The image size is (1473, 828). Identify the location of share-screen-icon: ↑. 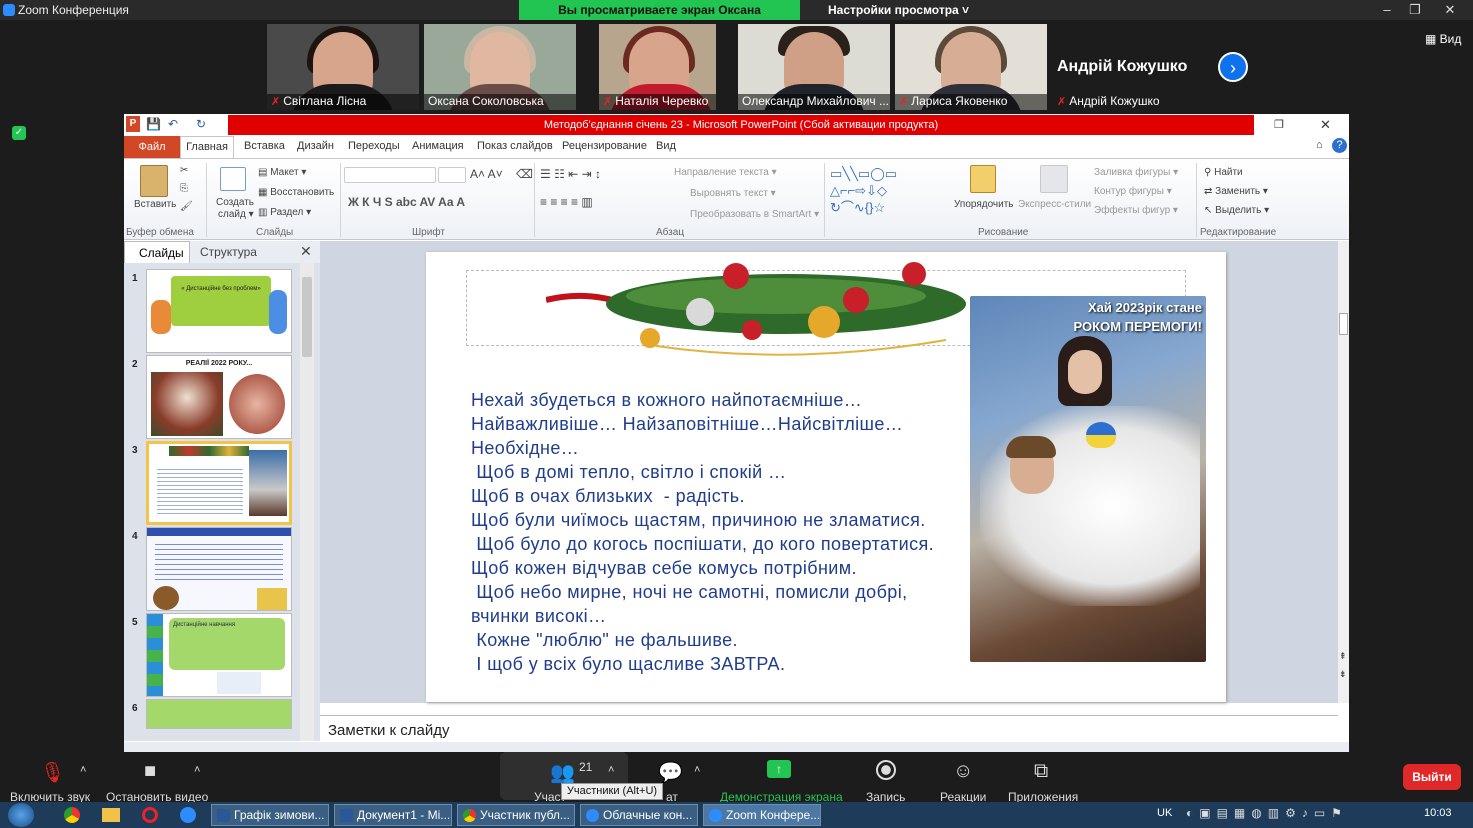
(779, 769).